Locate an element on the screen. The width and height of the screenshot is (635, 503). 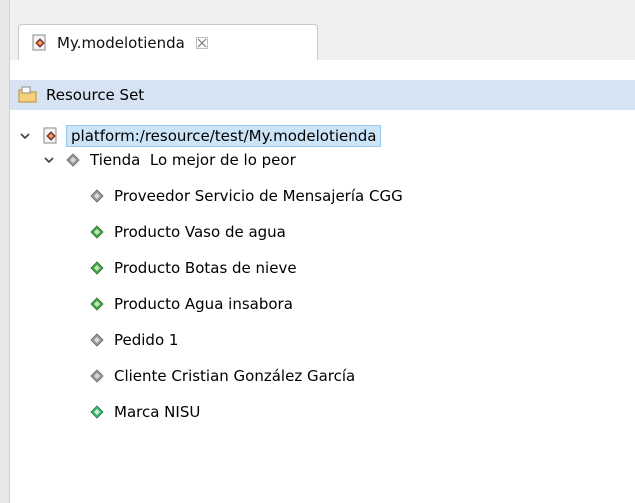
tree-node-child: Proveedor Servicio de Mensajería CGG is located at coordinates (246, 196).